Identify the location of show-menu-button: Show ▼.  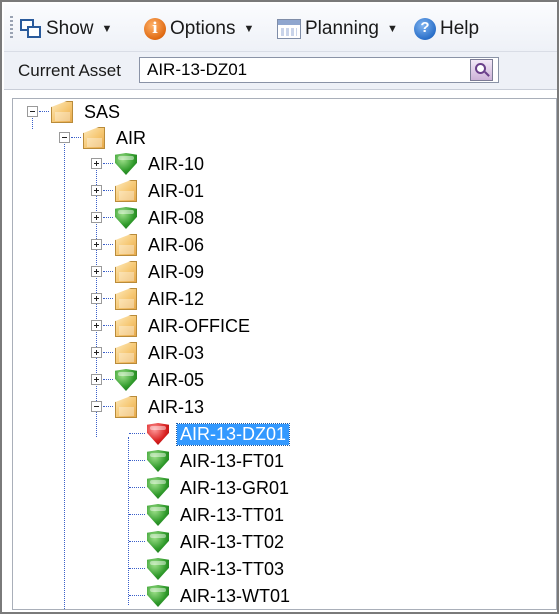
(66, 29).